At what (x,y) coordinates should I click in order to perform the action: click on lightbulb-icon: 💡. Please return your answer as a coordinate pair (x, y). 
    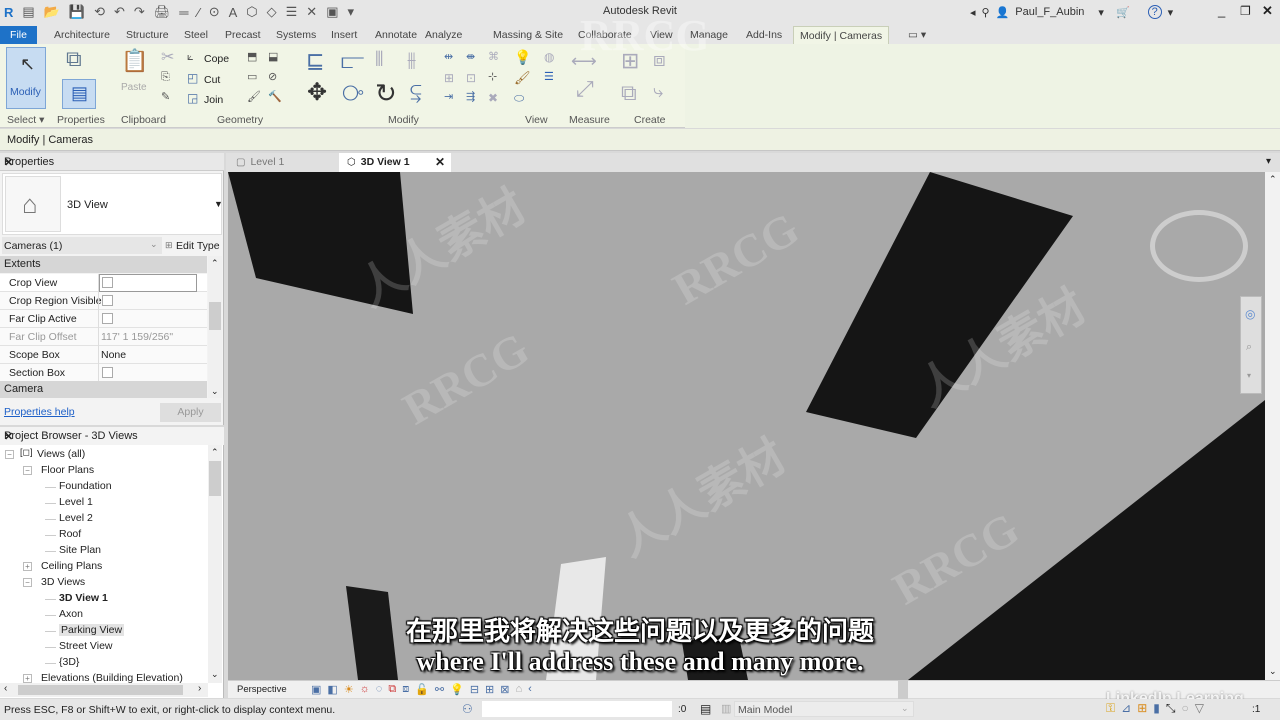
    Looking at the image, I should click on (522, 57).